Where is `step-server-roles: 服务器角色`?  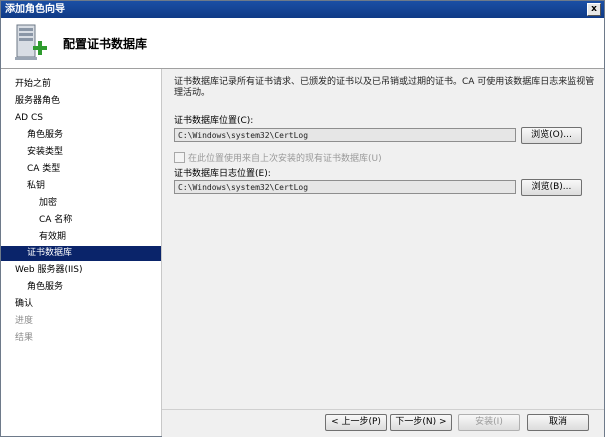 step-server-roles: 服务器角色 is located at coordinates (88, 101).